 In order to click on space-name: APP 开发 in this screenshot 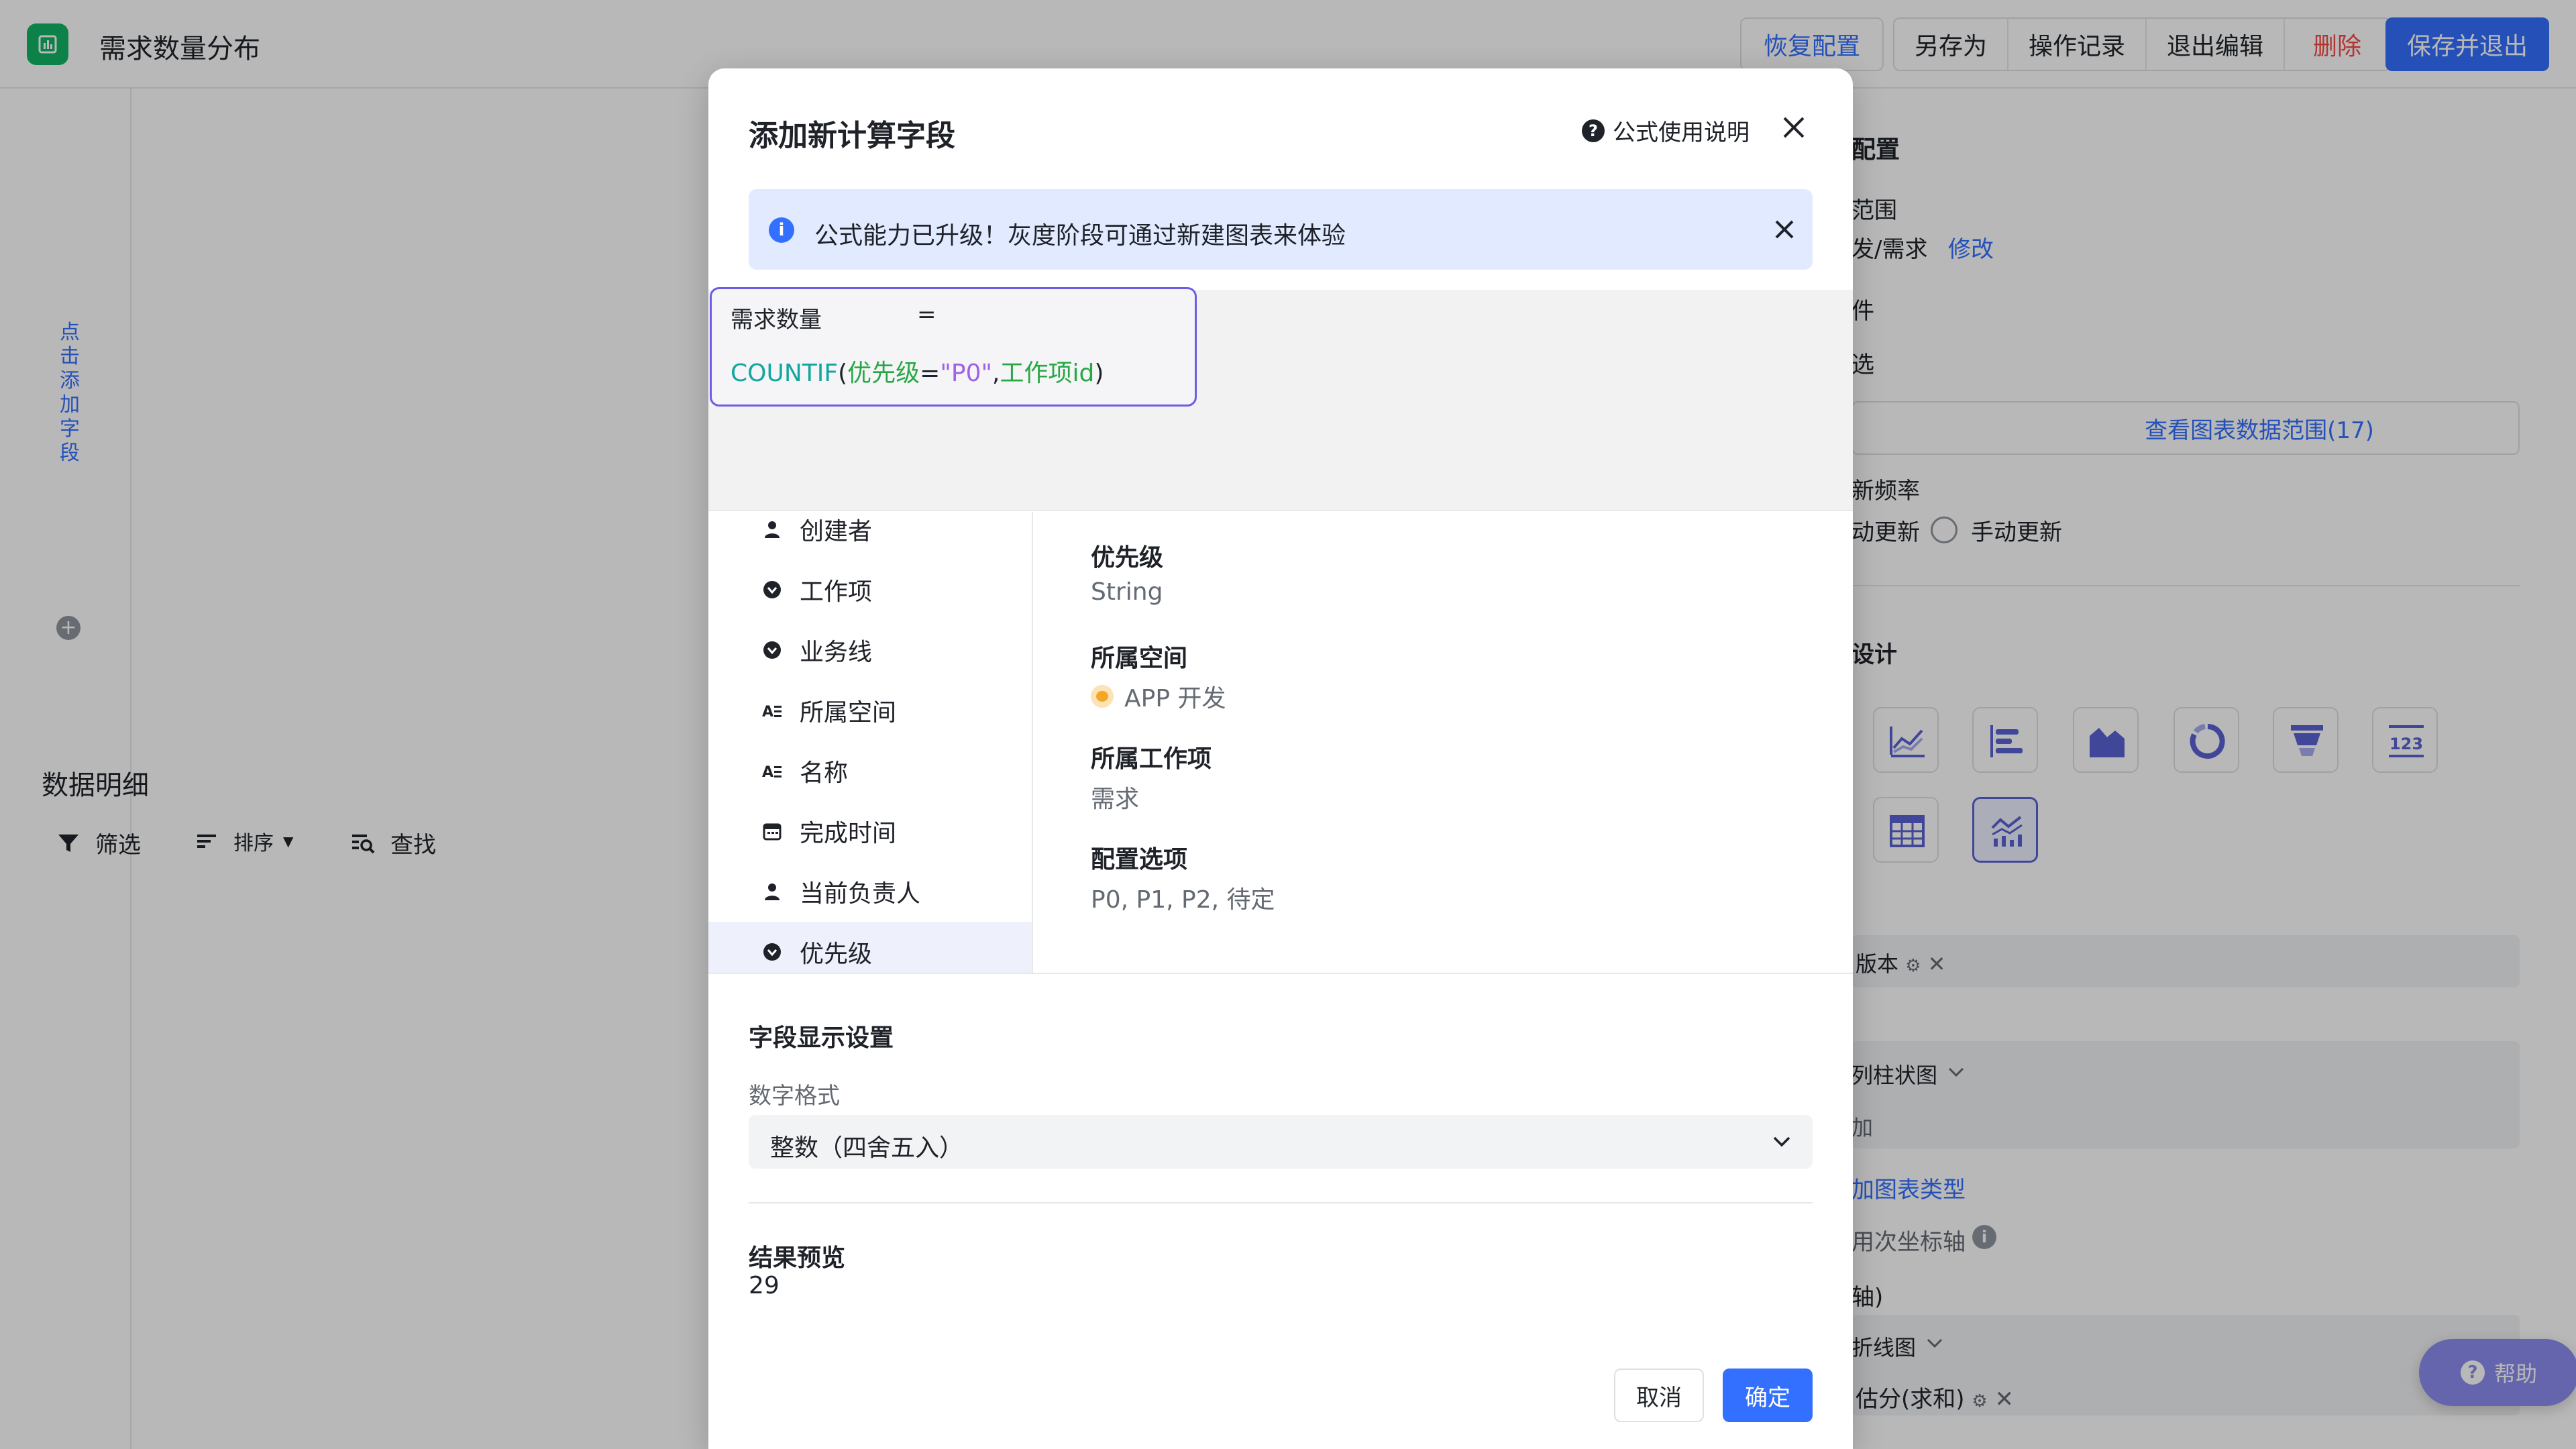, I will do `click(1175, 698)`.